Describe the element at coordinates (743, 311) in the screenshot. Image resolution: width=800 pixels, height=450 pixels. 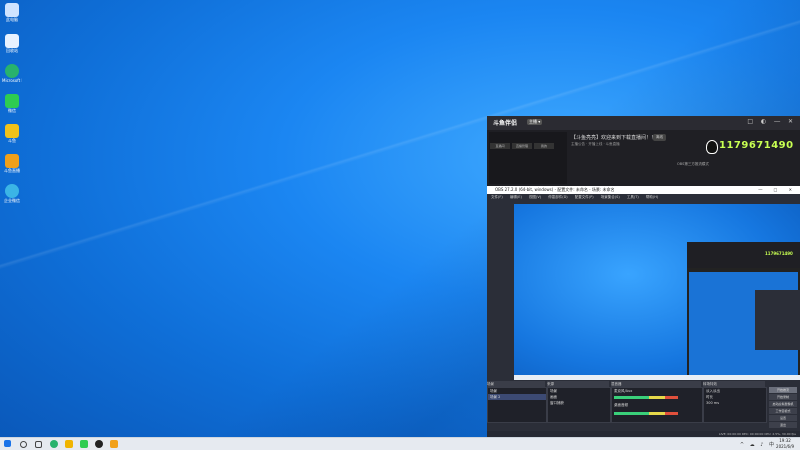
I see `nested-capture: 1179671490` at that location.